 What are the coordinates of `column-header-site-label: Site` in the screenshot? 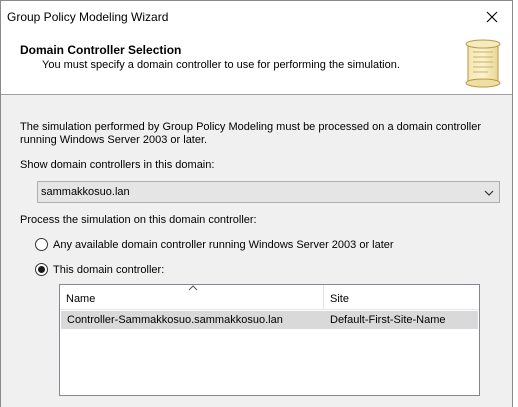 It's located at (339, 299).